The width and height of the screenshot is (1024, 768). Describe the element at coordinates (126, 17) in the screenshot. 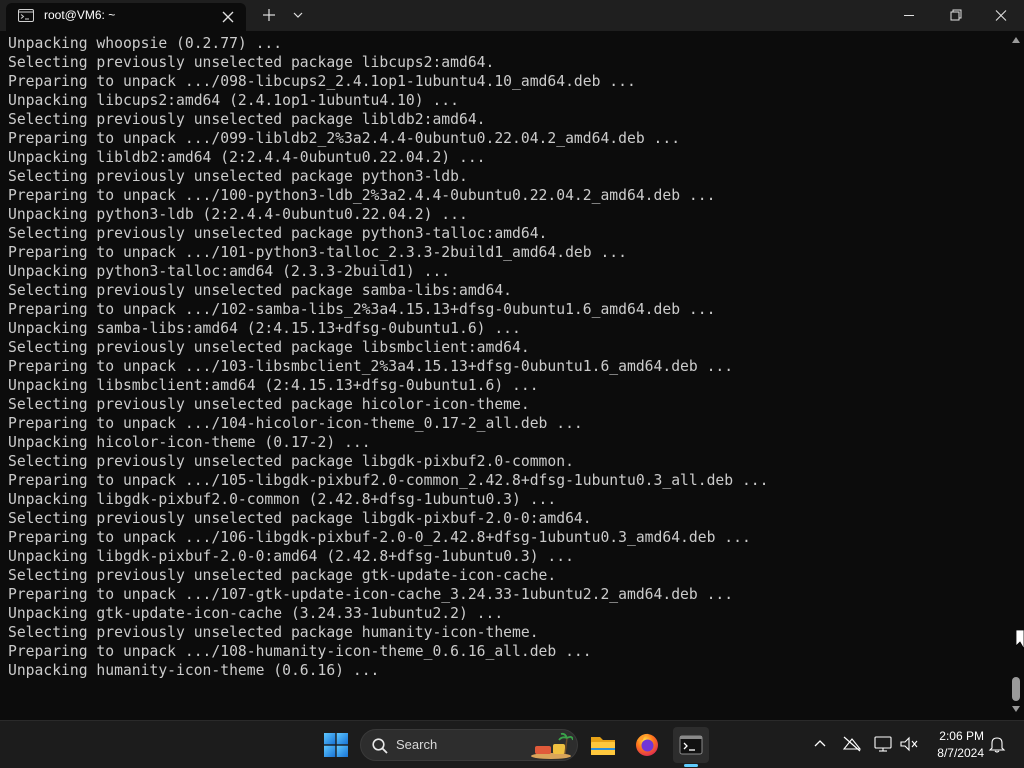

I see `terminal-tab: root@VM6: ~` at that location.